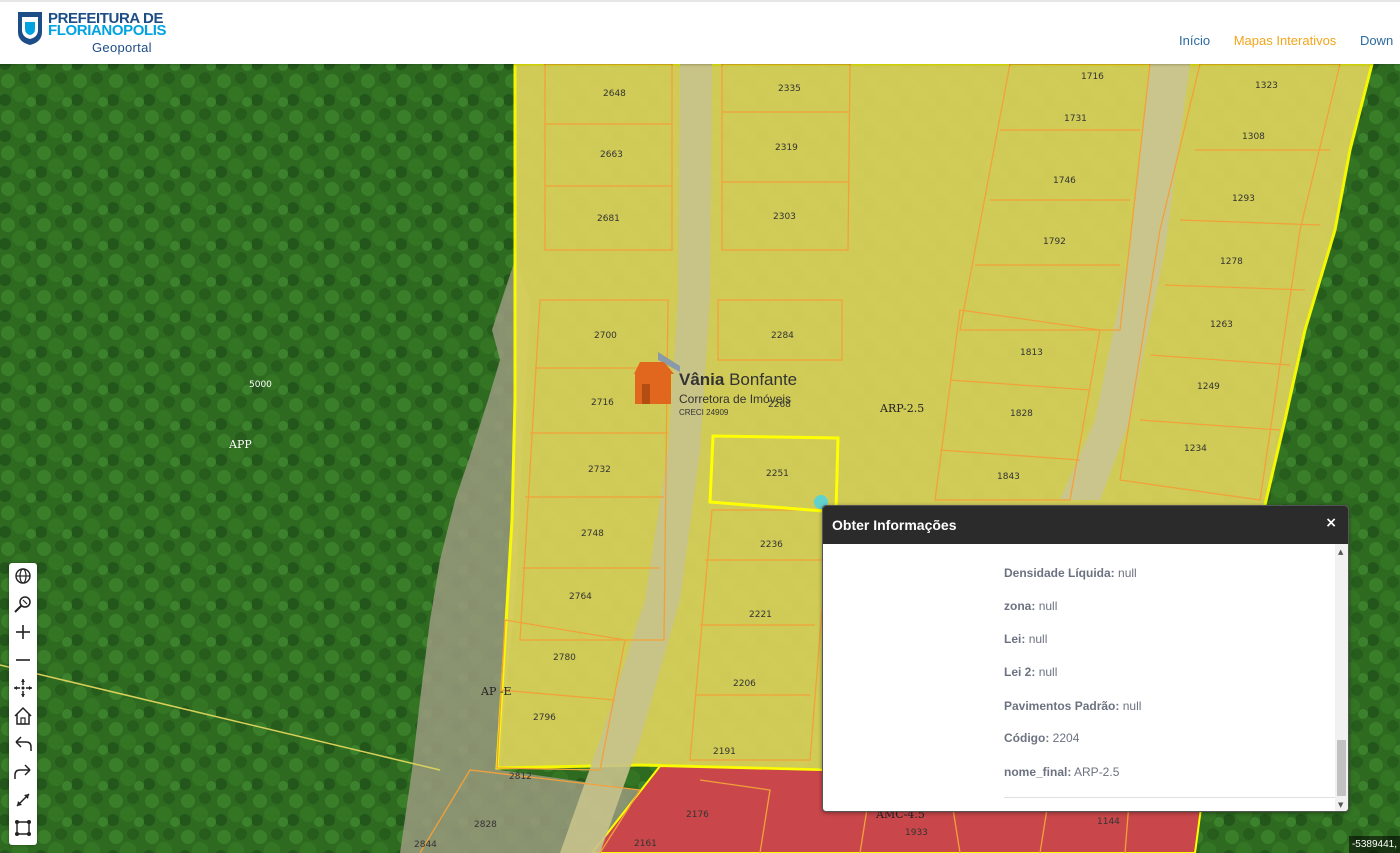 This screenshot has height=853, width=1400. I want to click on globe-icon, so click(23, 576).